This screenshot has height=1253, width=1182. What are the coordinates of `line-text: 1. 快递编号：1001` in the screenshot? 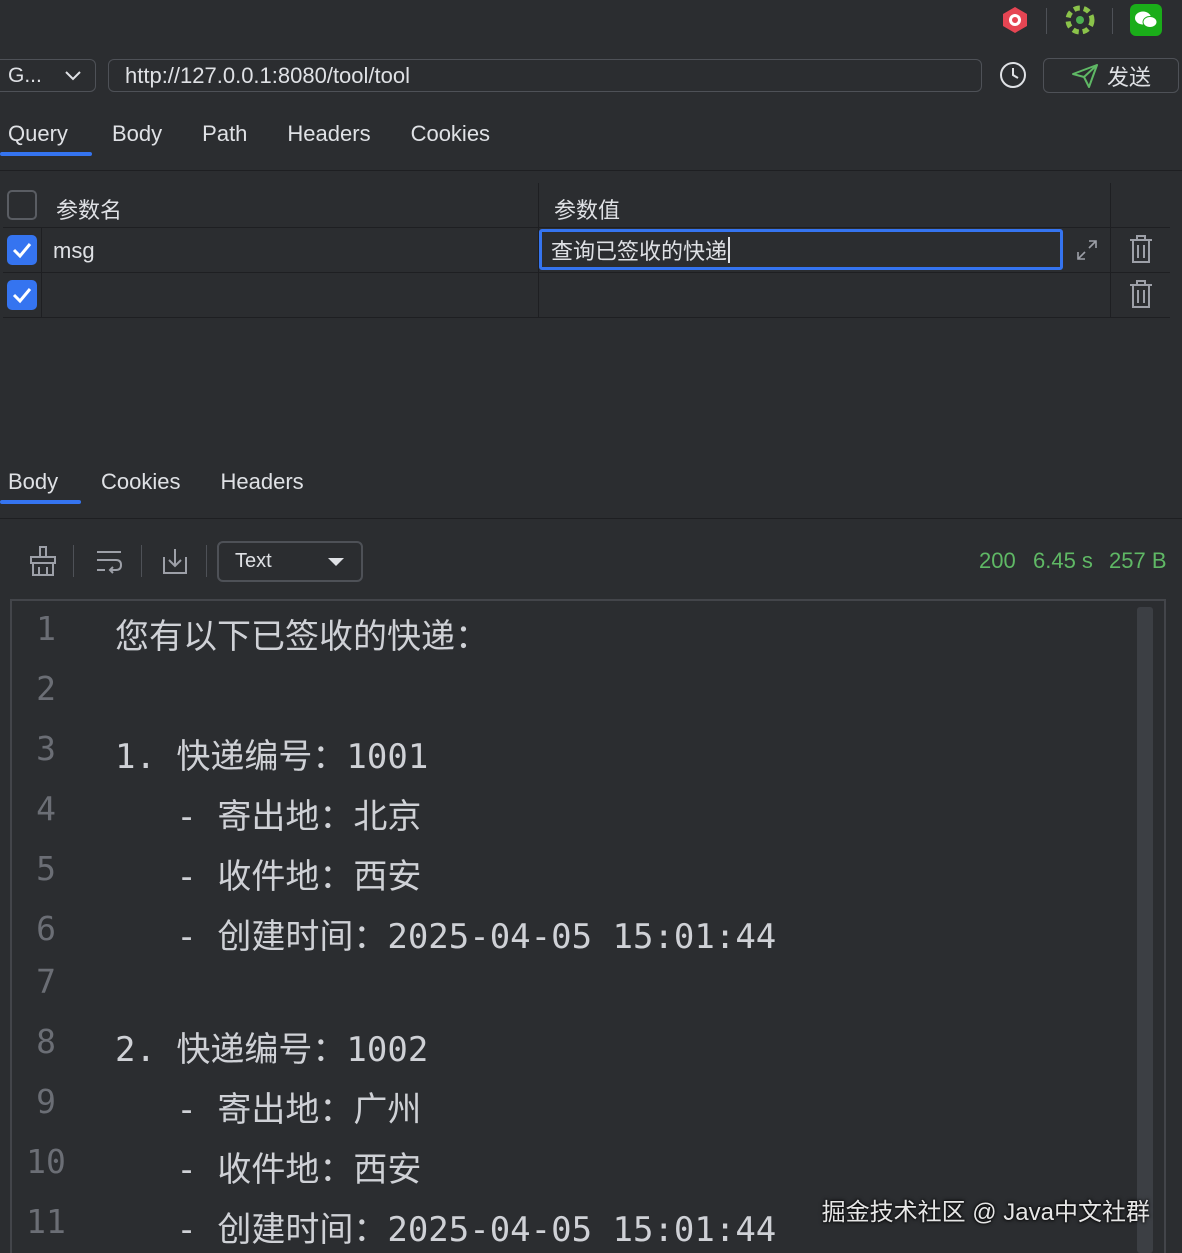 It's located at (272, 757).